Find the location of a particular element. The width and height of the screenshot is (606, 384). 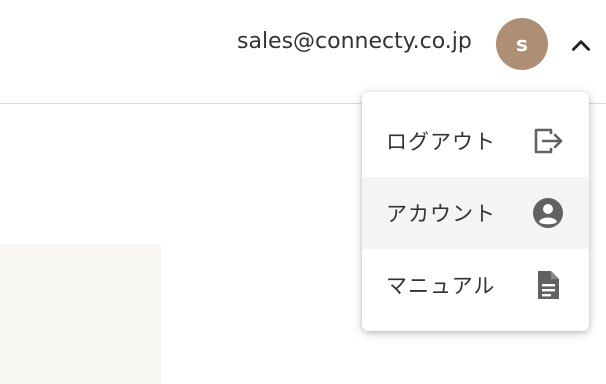

content-panel is located at coordinates (80, 314).